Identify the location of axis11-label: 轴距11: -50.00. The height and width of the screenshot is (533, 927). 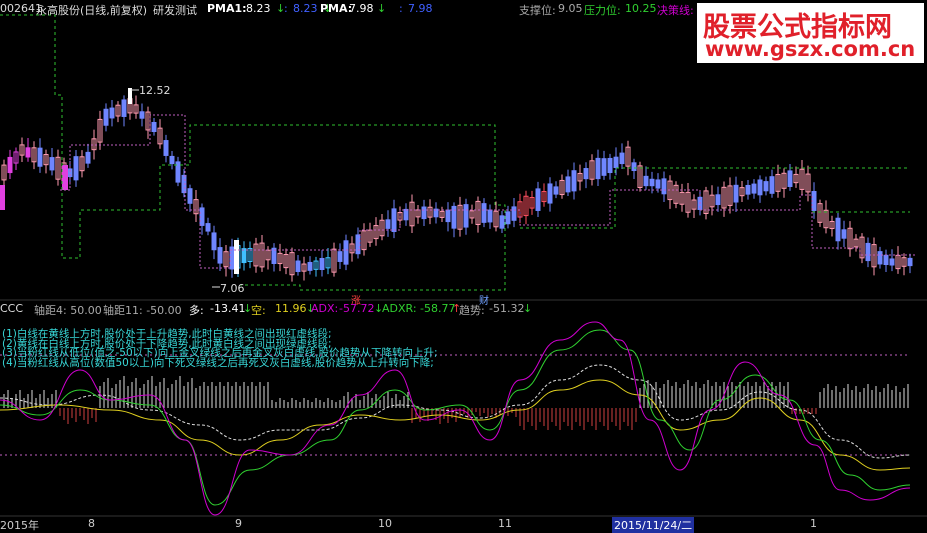
(142, 310).